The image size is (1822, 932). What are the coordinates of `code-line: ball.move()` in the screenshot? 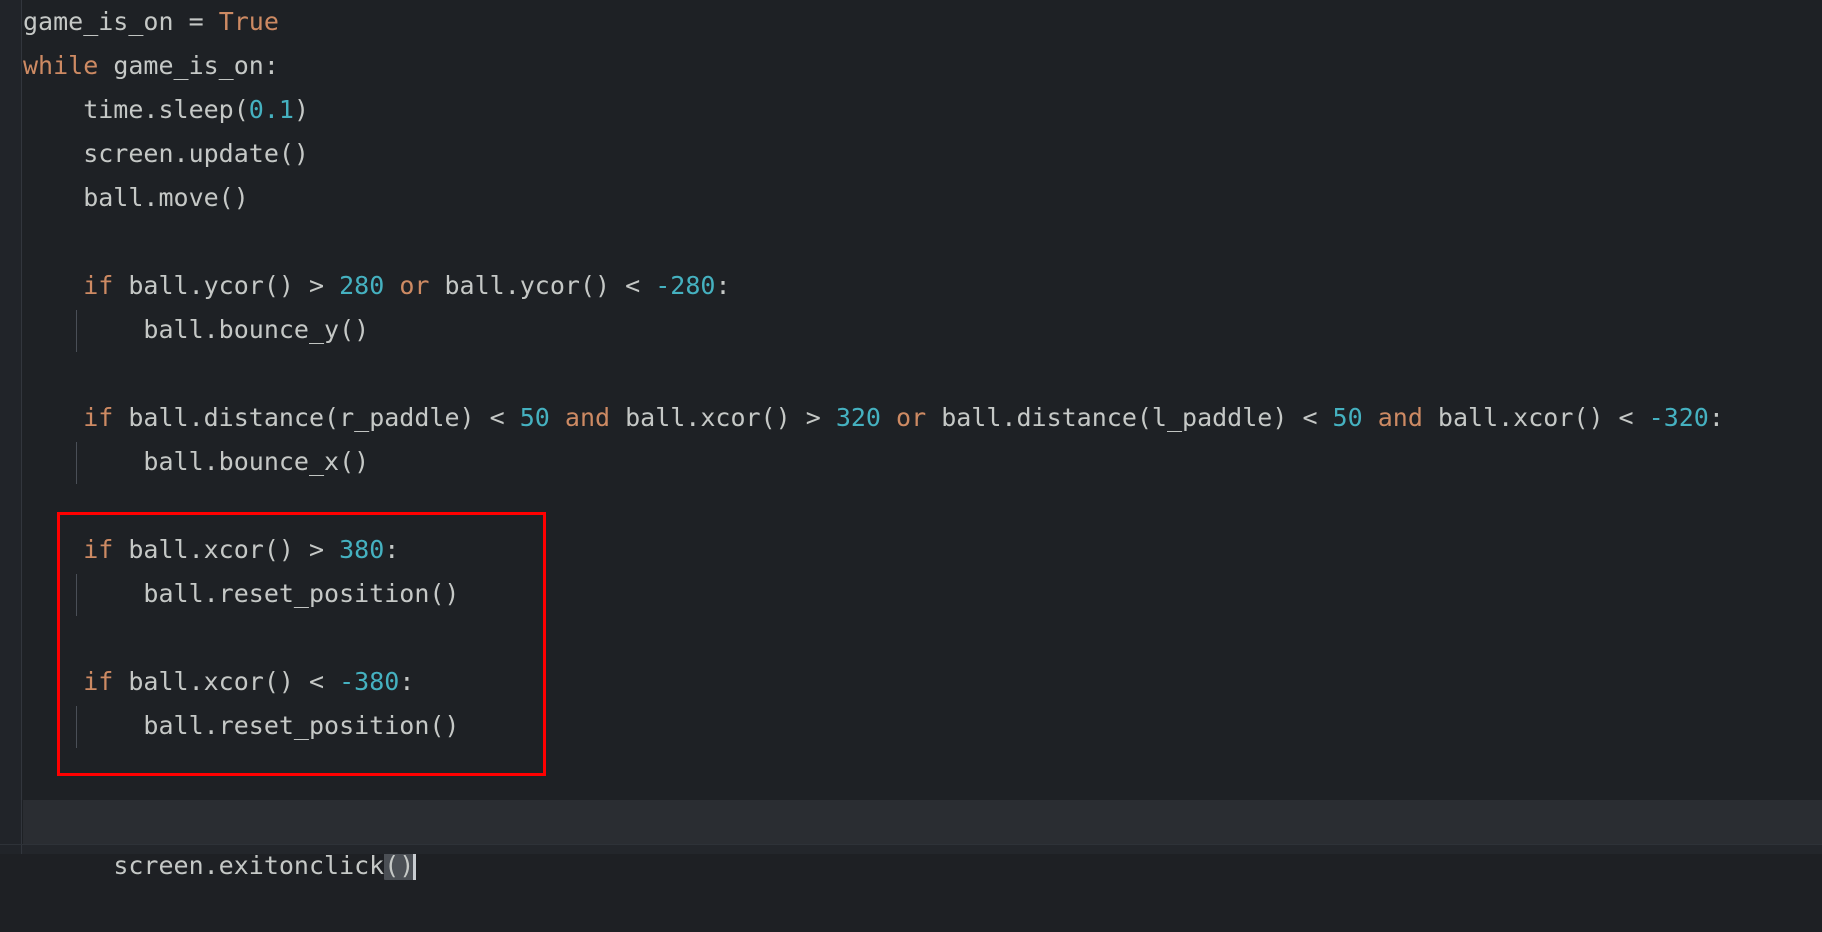 It's located at (922, 198).